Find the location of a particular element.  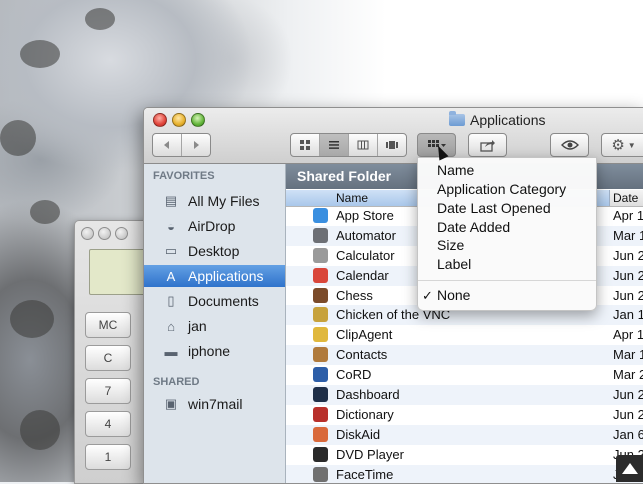

back-button is located at coordinates (167, 145).